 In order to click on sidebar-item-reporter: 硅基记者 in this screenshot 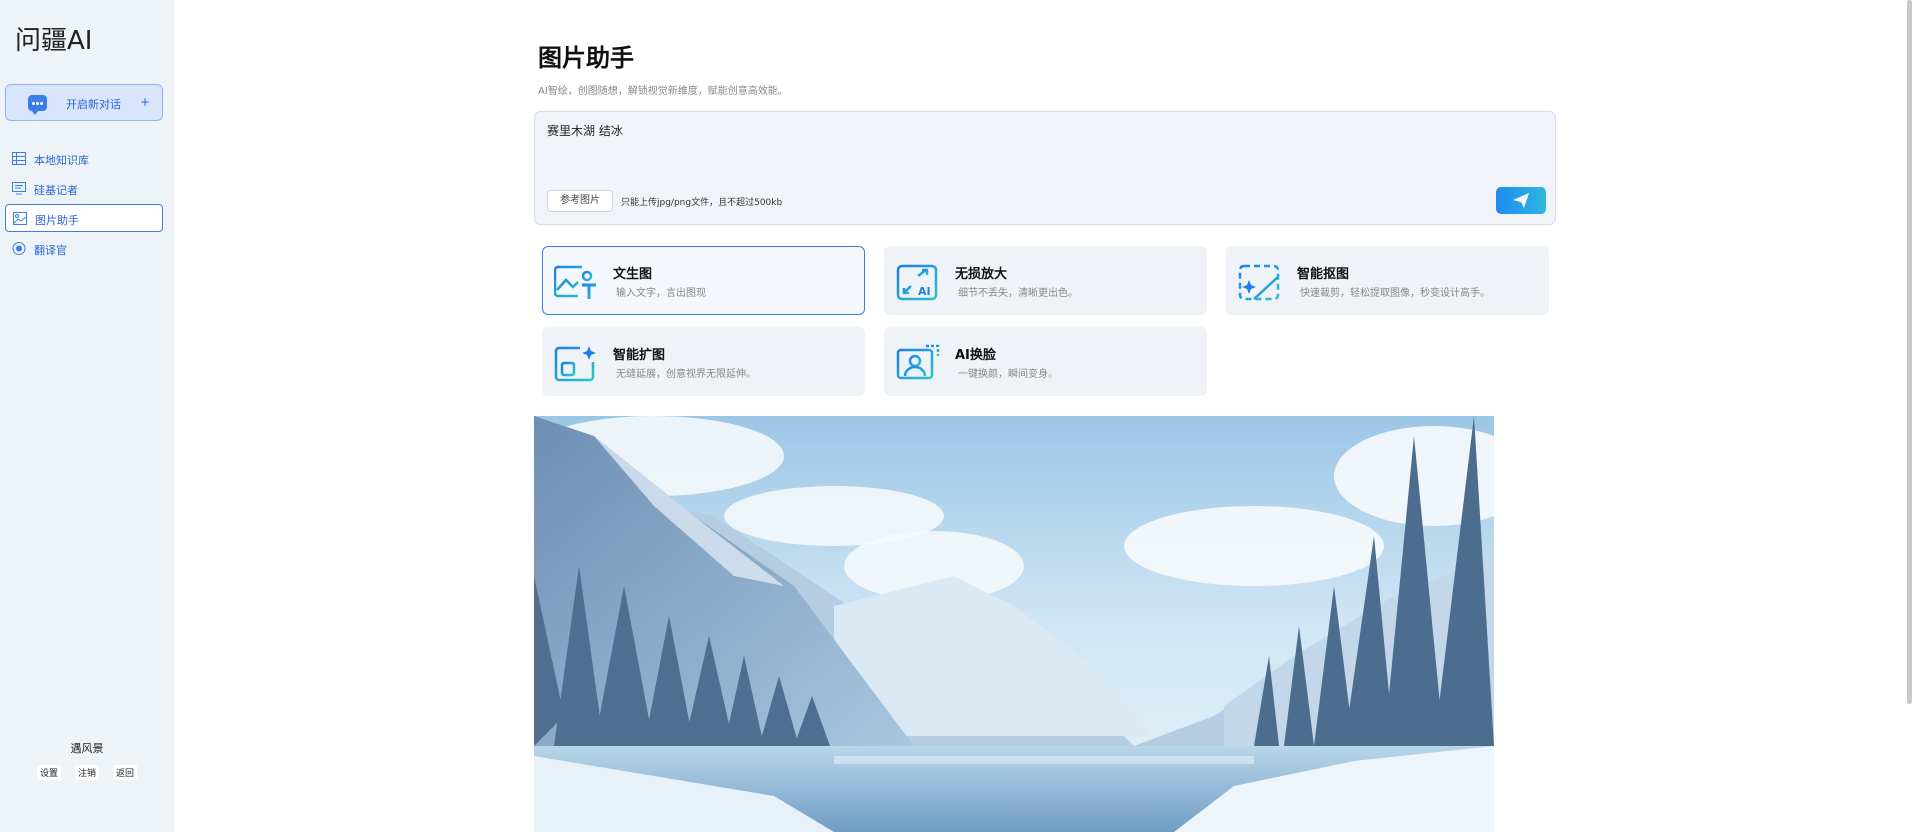, I will do `click(84, 189)`.